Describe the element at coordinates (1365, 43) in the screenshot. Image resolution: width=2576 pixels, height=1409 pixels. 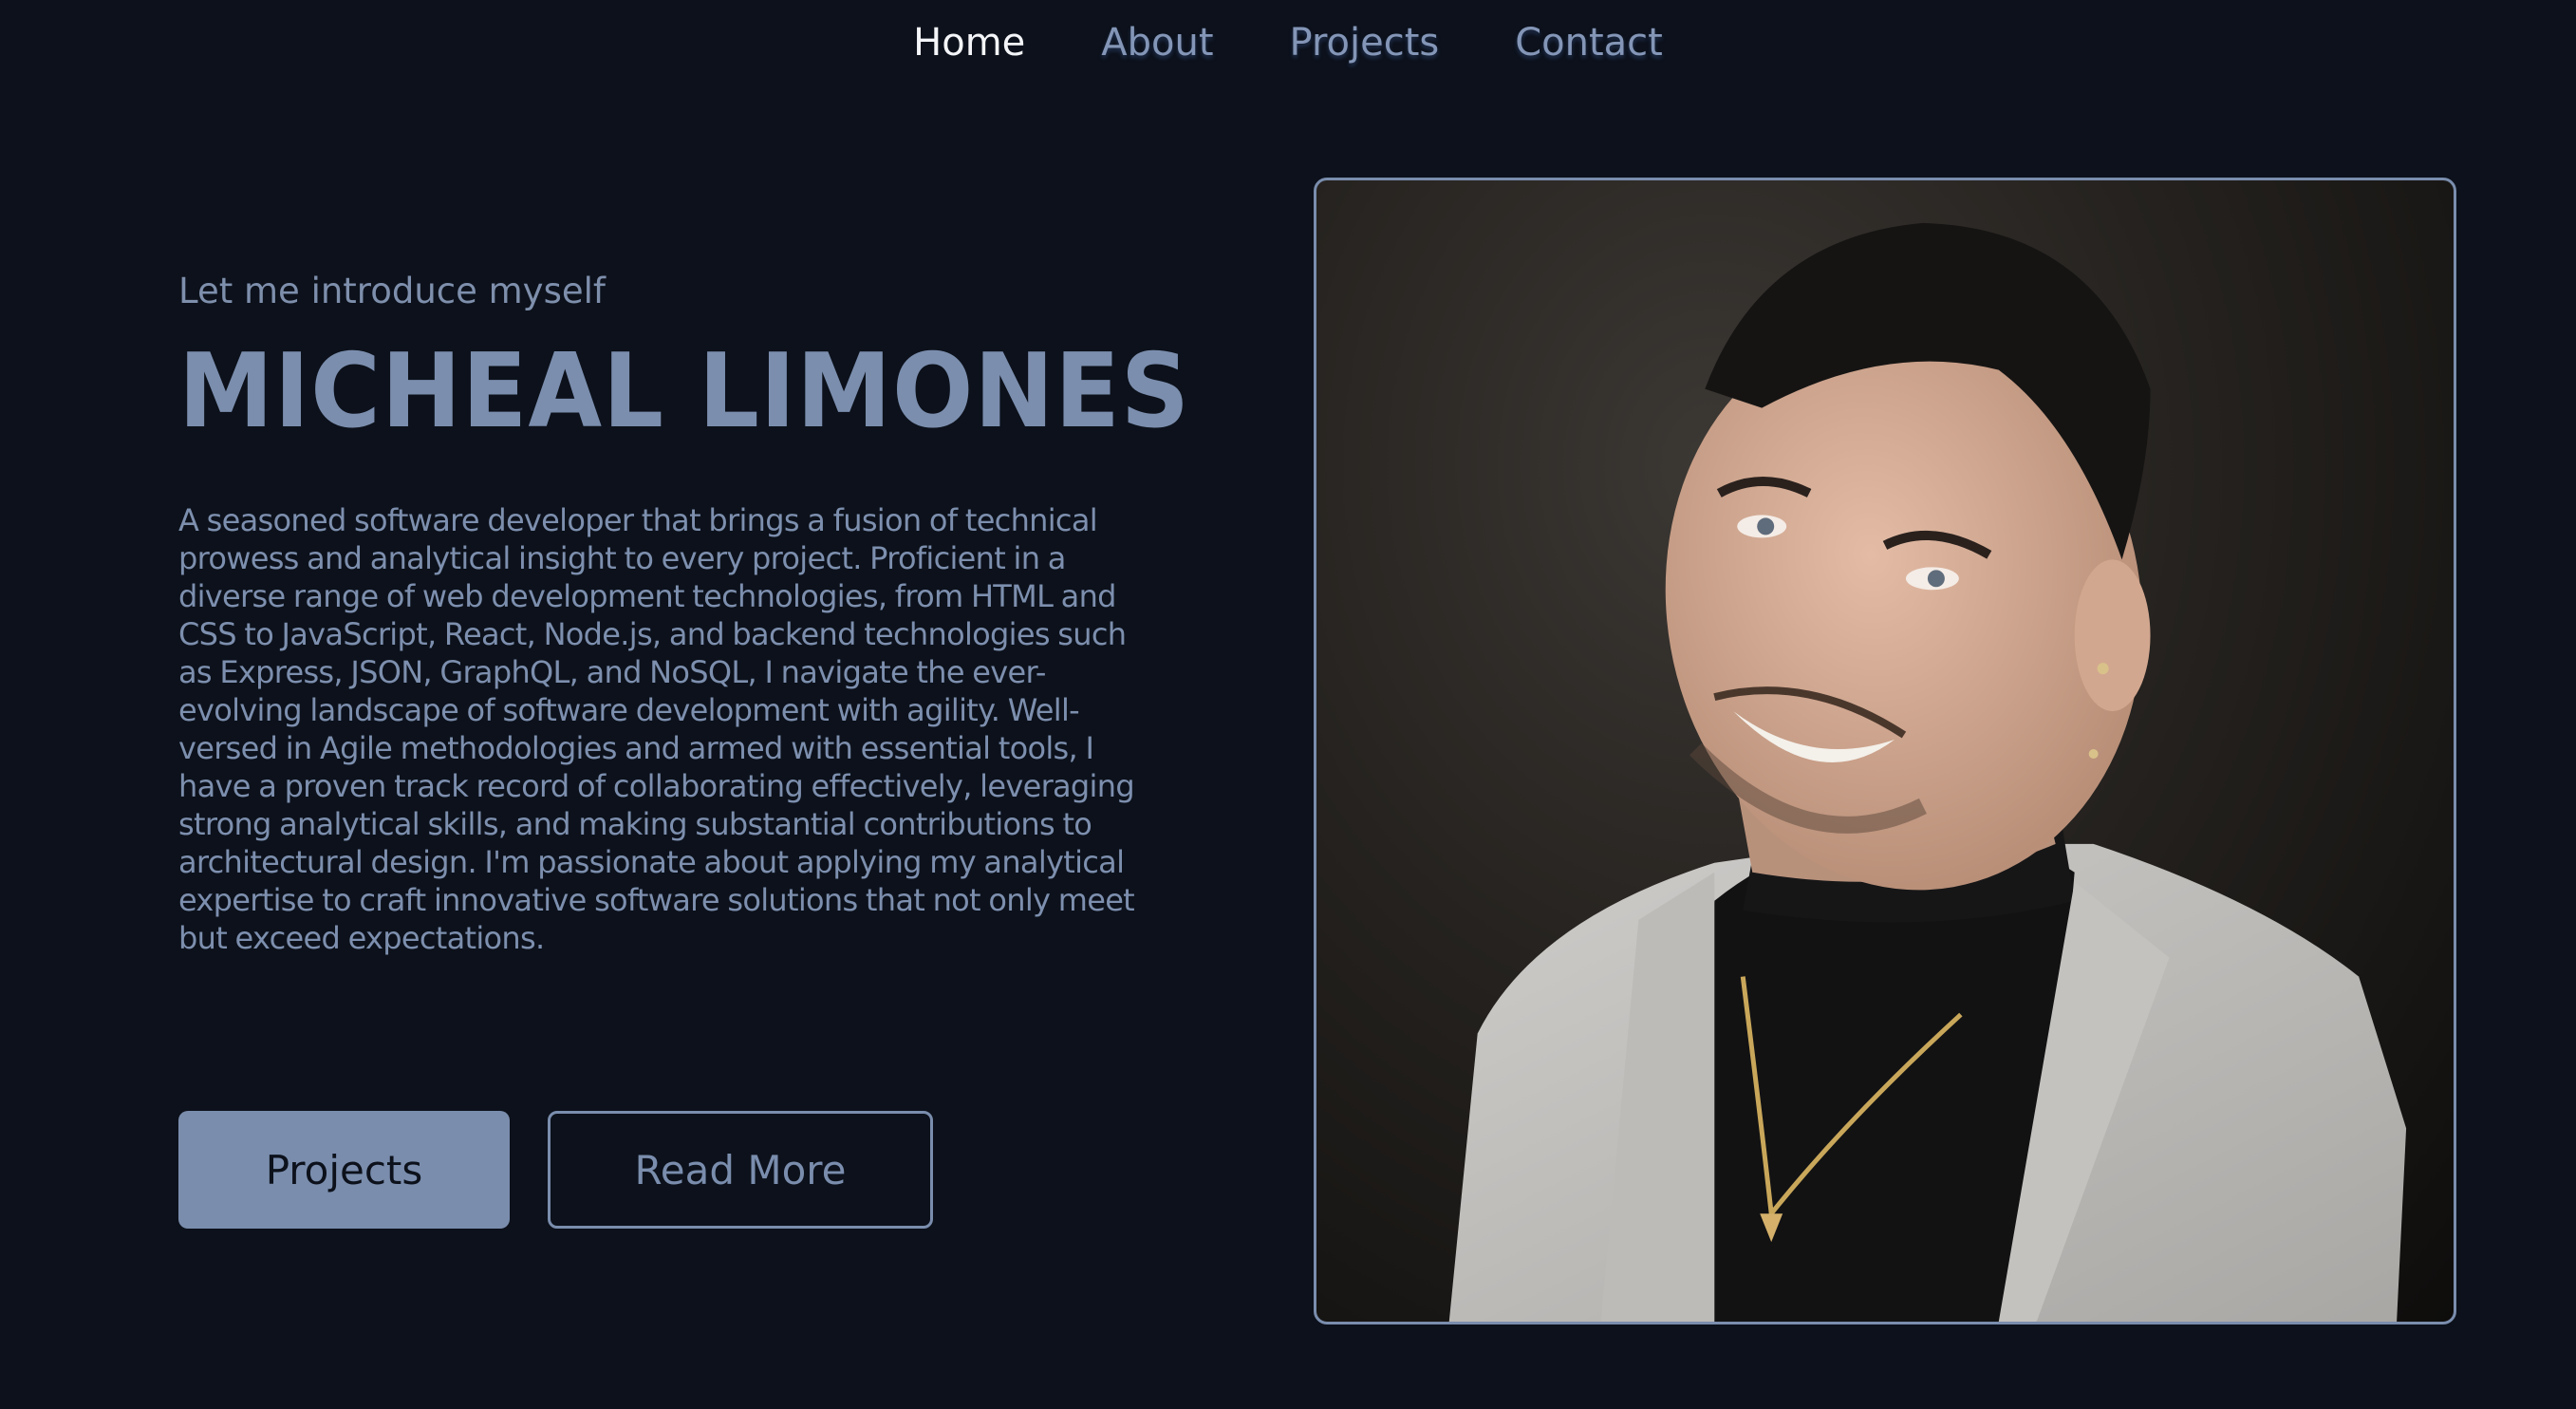
I see `nav-projects-link: Projects` at that location.